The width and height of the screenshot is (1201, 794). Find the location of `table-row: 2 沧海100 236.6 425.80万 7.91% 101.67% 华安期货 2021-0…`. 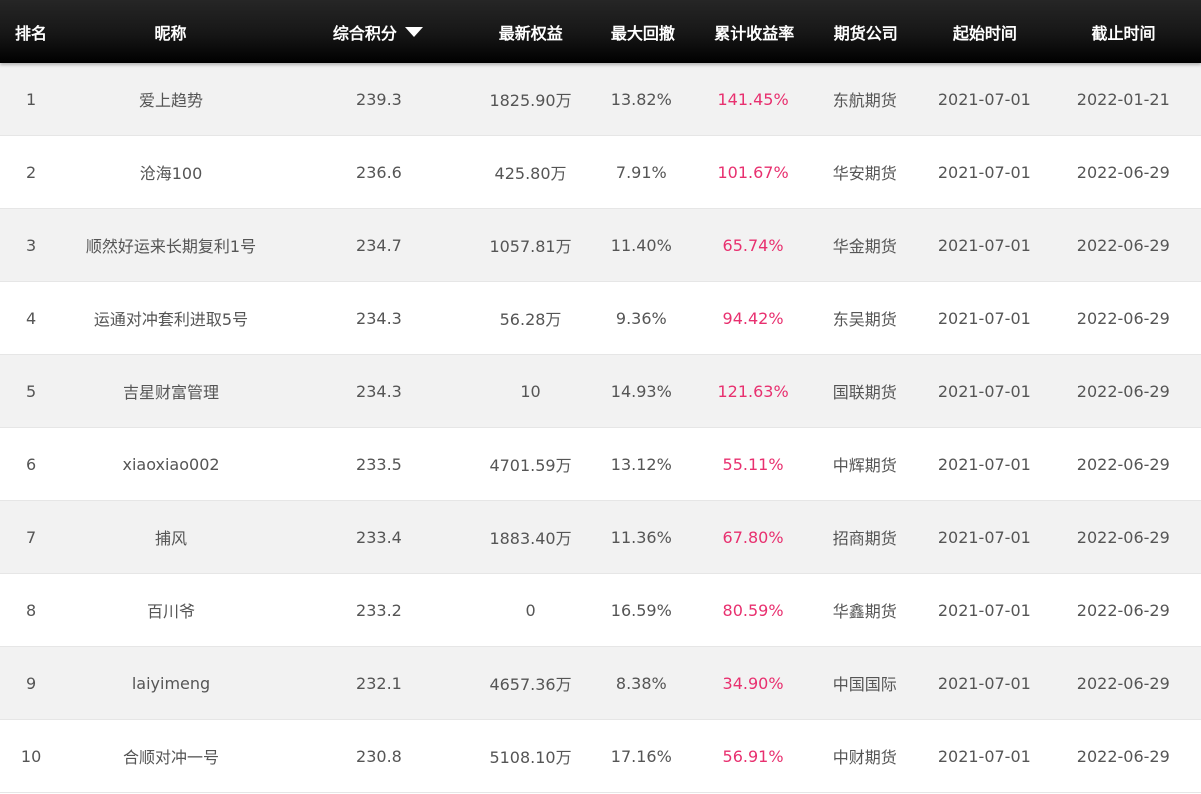

table-row: 2 沧海100 236.6 425.80万 7.91% 101.67% 华安期货 2021-0… is located at coordinates (600, 172).